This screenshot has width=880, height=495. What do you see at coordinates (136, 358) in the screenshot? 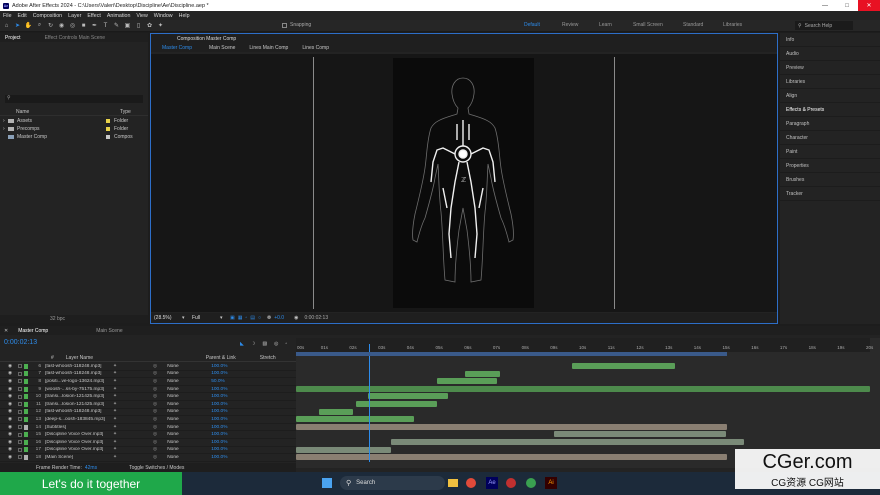
I see `column-layer-name: Layer Name` at bounding box center [136, 358].